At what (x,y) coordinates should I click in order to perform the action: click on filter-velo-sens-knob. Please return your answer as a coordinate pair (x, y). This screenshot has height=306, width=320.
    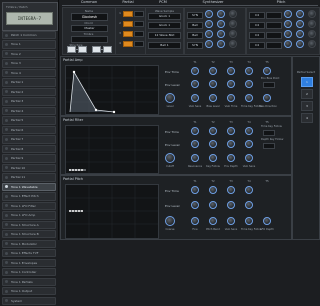
    Looking at the image, I should click on (249, 158).